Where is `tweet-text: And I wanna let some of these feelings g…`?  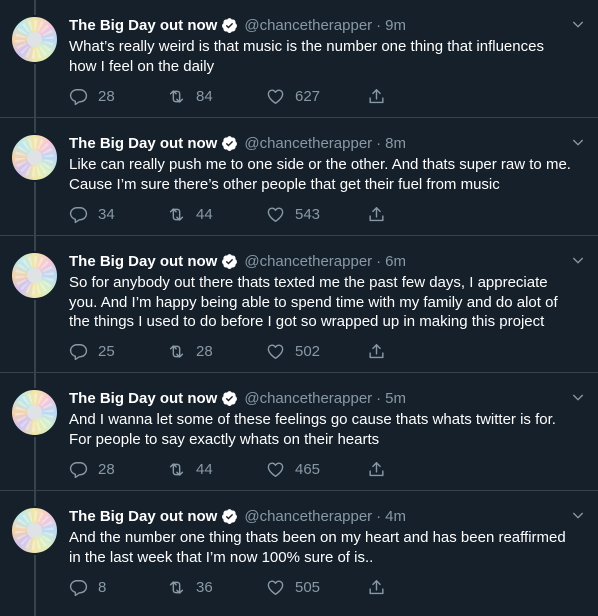 tweet-text: And I wanna let some of these feelings g… is located at coordinates (327, 429).